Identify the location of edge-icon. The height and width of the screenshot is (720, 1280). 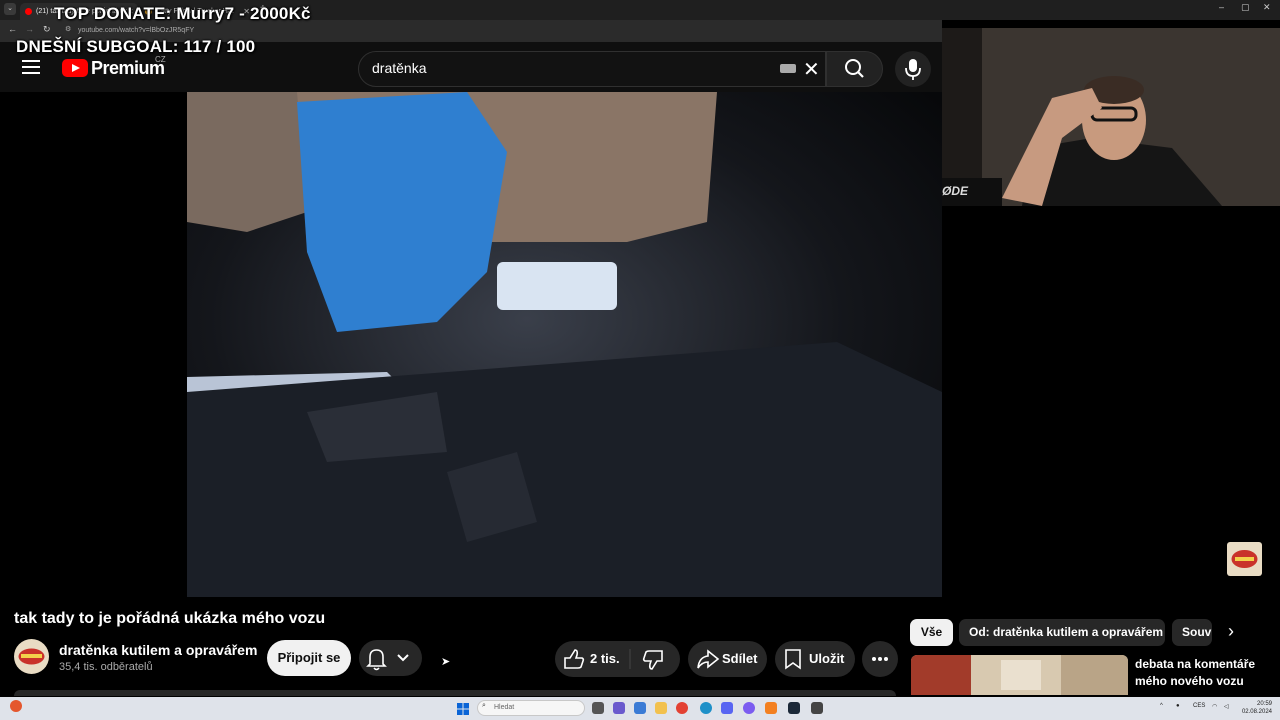
(706, 708).